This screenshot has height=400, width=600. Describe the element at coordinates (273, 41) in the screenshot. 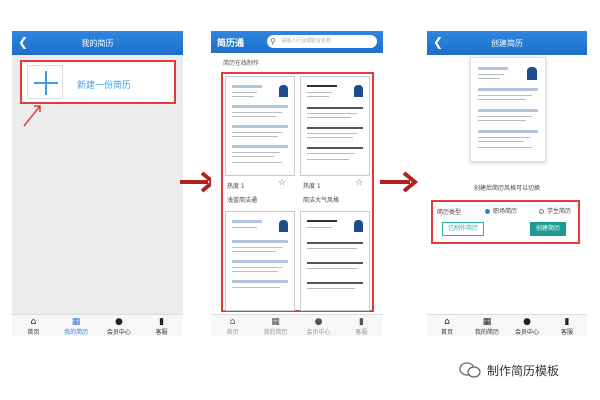

I see `search-icon: ⚲` at that location.